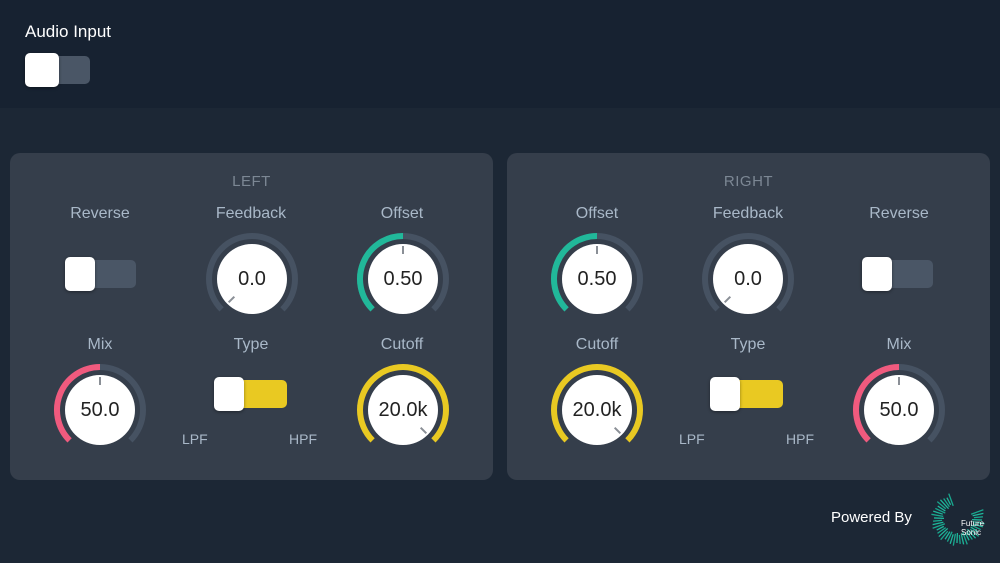  I want to click on right-mix-knob: 50.0, so click(899, 410).